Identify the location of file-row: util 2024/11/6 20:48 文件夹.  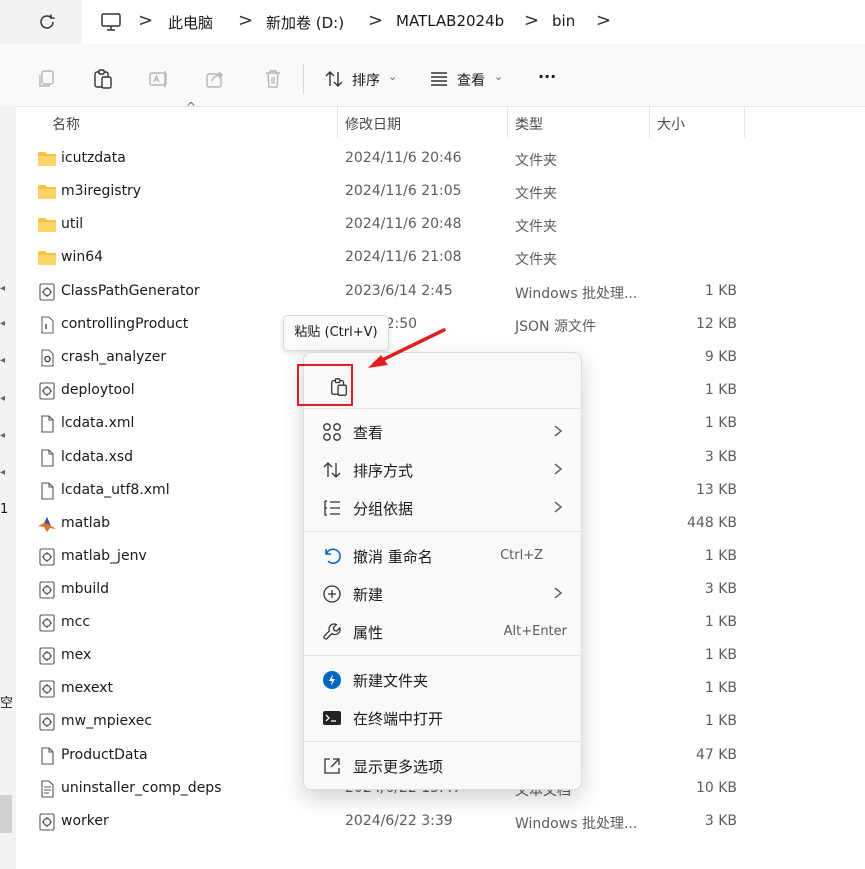
(440, 225).